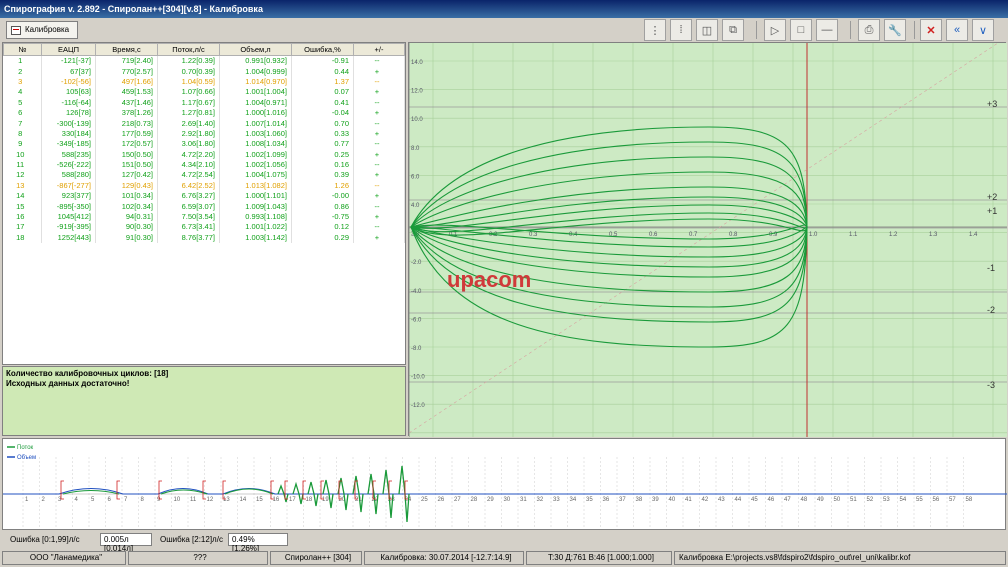 This screenshot has height=567, width=1008. Describe the element at coordinates (322, 144) in the screenshot. I see `table-cell: 0.77` at that location.